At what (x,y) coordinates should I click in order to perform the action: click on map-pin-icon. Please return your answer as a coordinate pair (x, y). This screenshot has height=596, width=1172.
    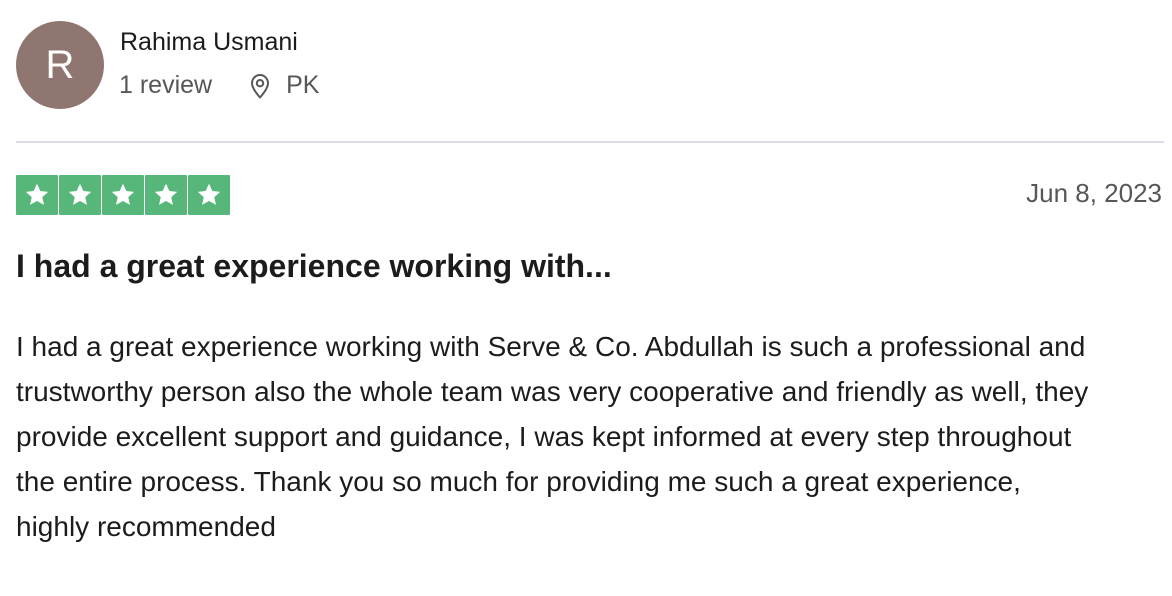
    Looking at the image, I should click on (260, 86).